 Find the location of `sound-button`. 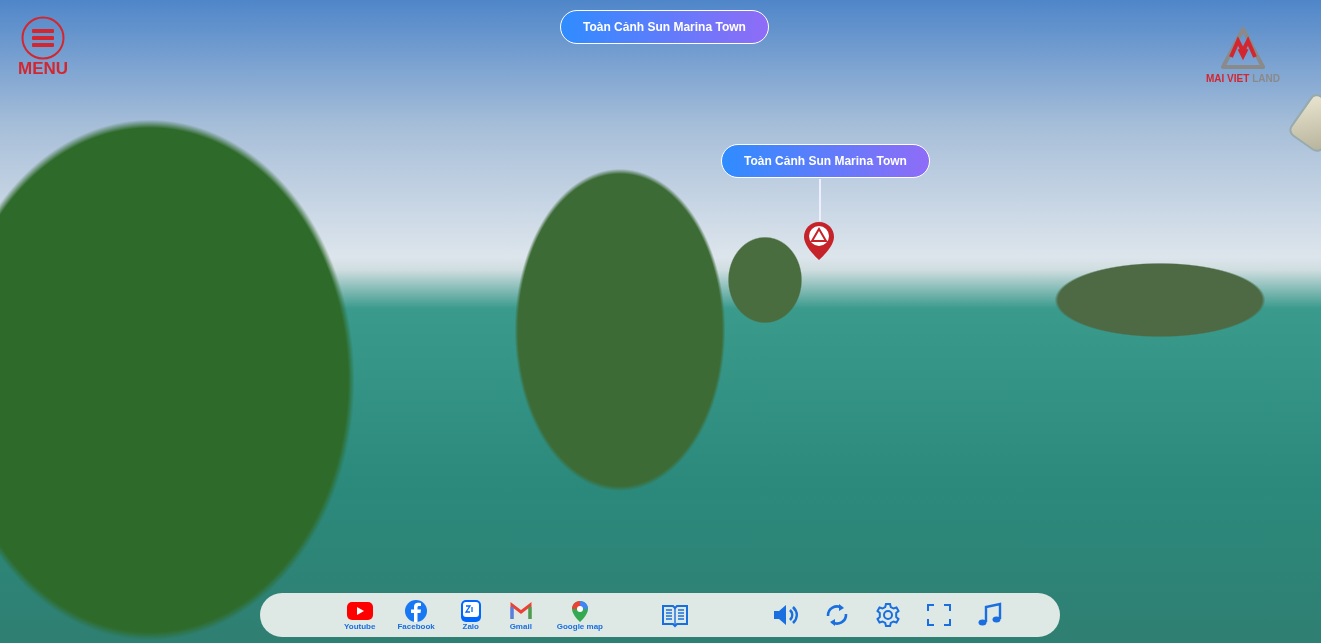

sound-button is located at coordinates (786, 615).